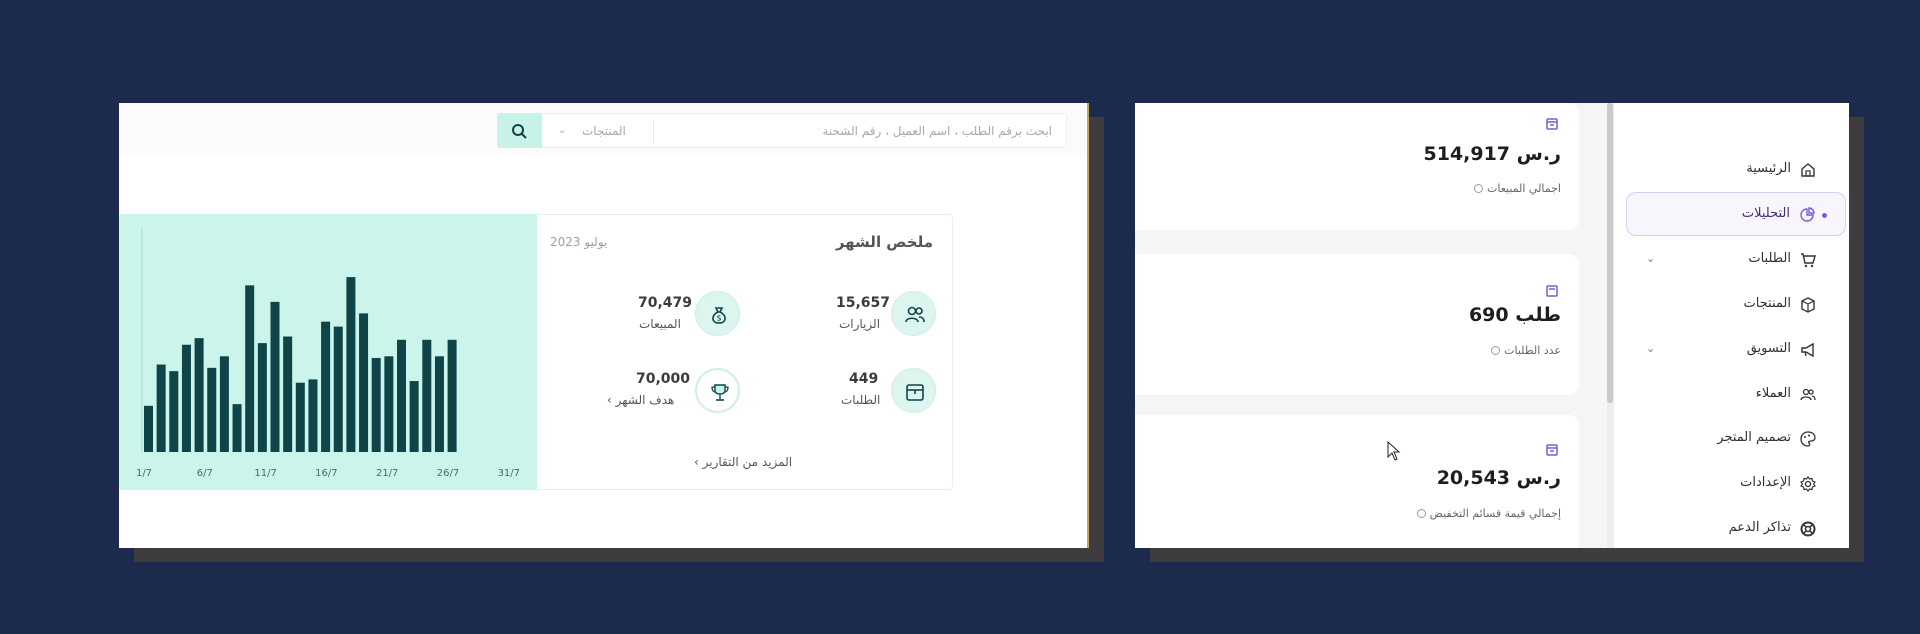  Describe the element at coordinates (1765, 213) in the screenshot. I see `sidebar-item-label: التحليلات` at that location.